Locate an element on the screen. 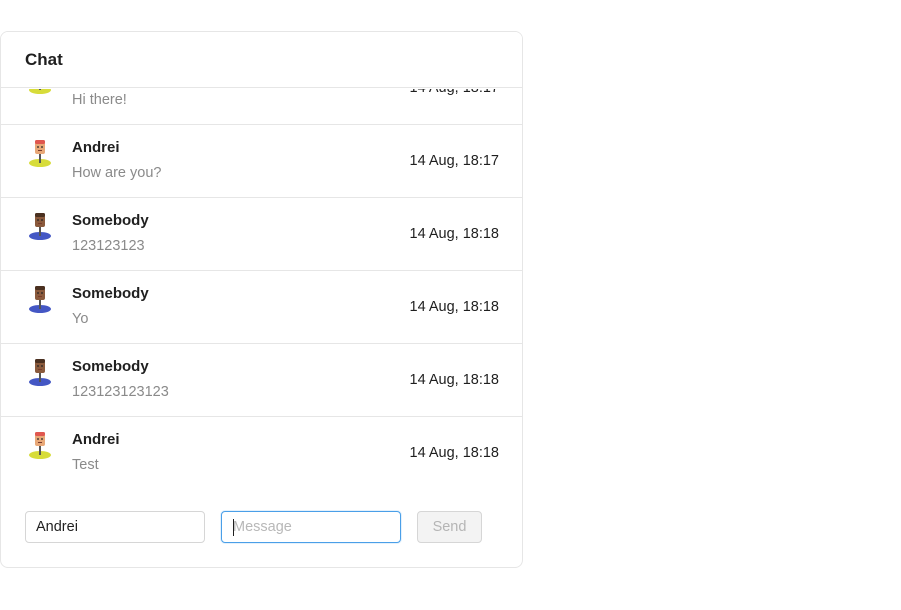 This screenshot has width=901, height=610. message-text: 123123123123 is located at coordinates (120, 392).